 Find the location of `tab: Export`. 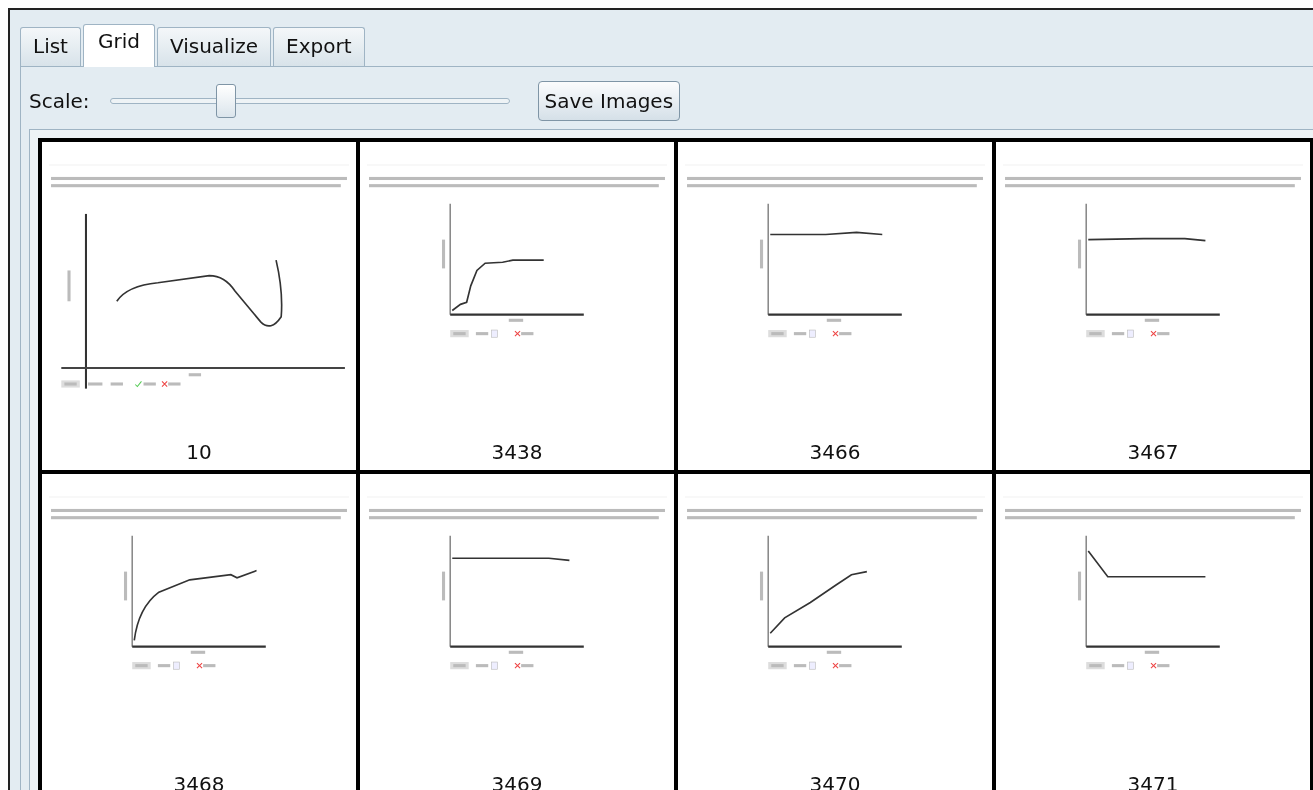

tab: Export is located at coordinates (319, 46).